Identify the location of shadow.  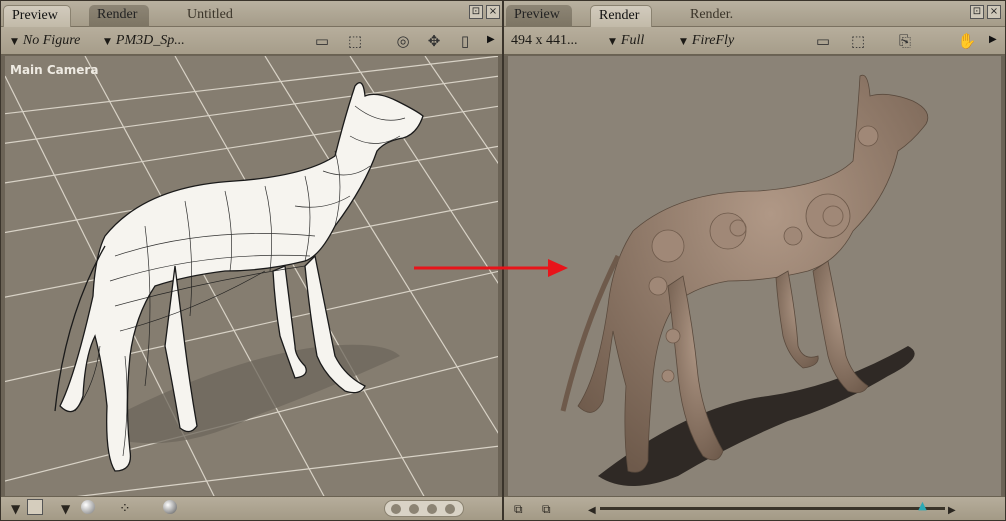
(257, 394).